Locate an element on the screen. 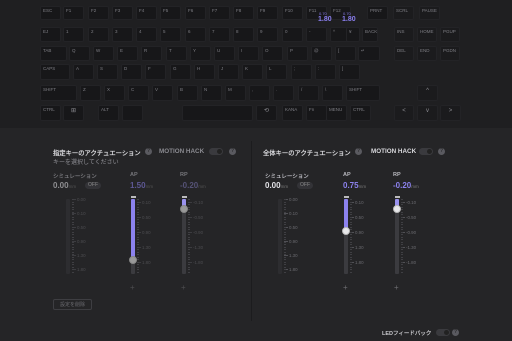 The height and width of the screenshot is (341, 512). key-2-11: @ is located at coordinates (321, 53).